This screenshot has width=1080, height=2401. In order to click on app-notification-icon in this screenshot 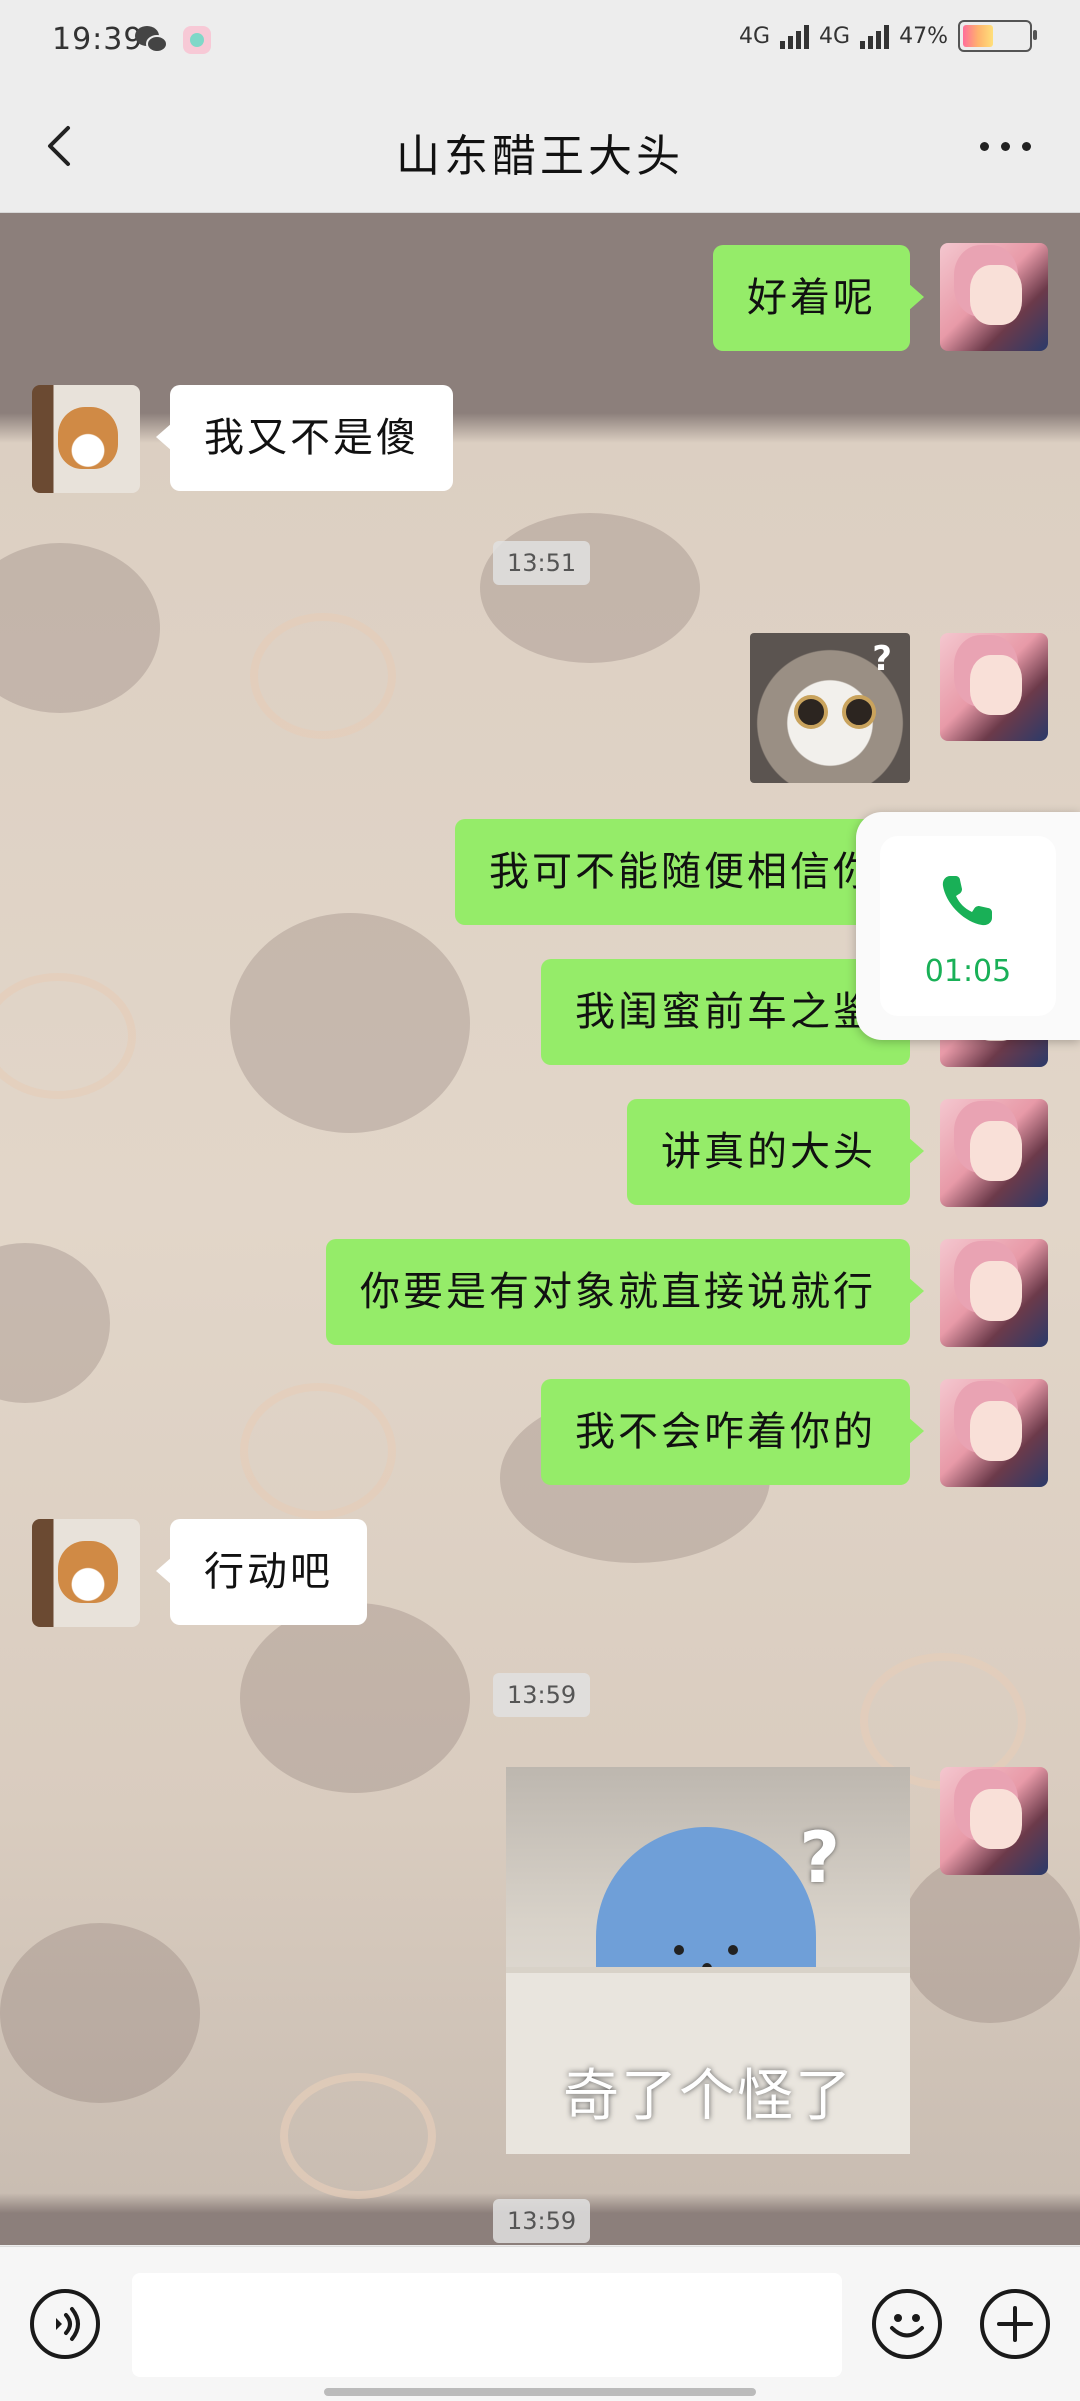, I will do `click(197, 40)`.